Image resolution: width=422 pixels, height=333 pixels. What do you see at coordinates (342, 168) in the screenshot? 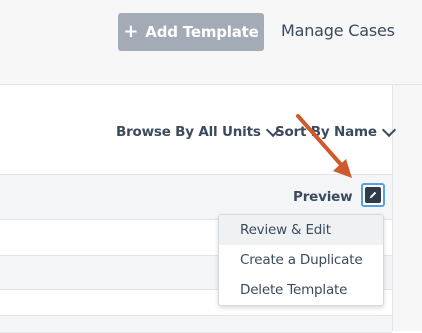
I see `arrow-head` at bounding box center [342, 168].